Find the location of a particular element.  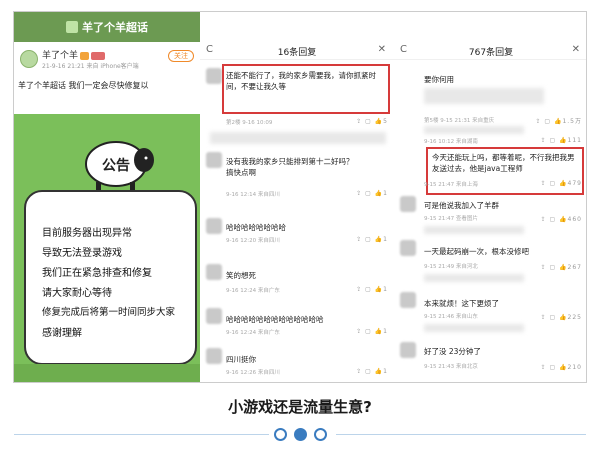

comment-text: 要你何用 is located at coordinates (439, 79).